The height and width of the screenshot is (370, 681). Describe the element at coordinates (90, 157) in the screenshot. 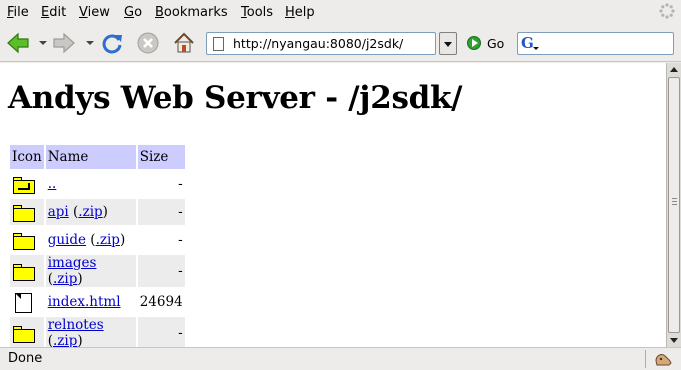

I see `column-header-name: Name` at that location.